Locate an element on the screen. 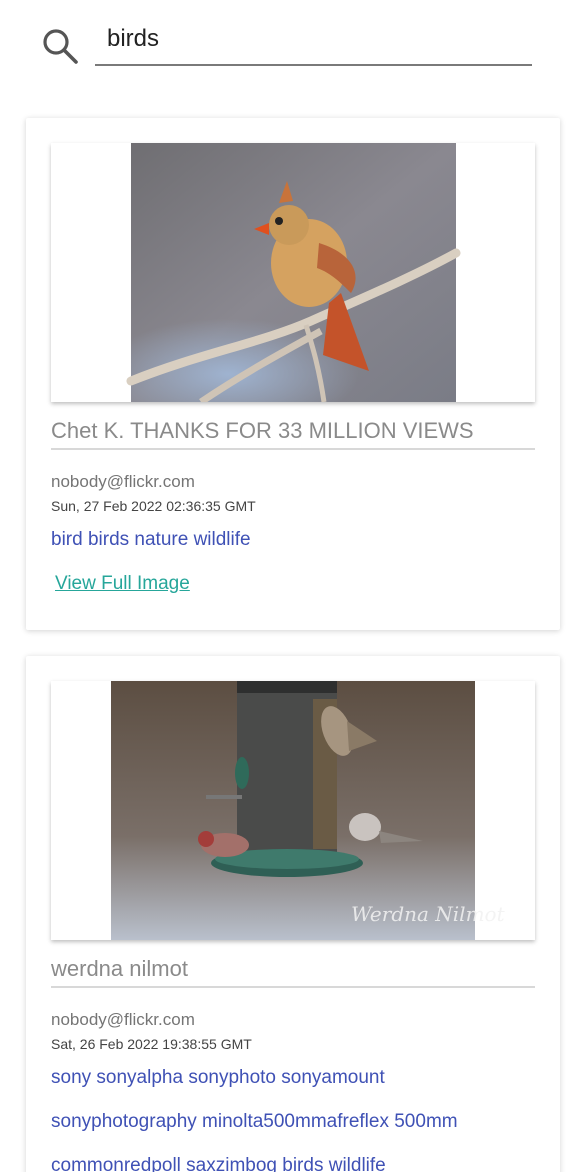  result-title: werdna nilmot is located at coordinates (293, 972).